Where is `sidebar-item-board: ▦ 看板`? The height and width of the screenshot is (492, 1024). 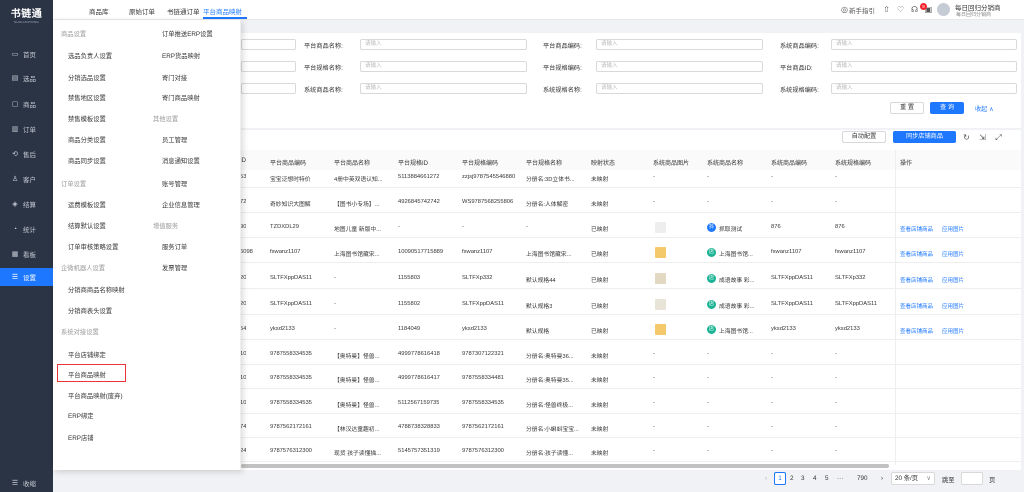
sidebar-item-board: ▦ 看板 is located at coordinates (26, 254).